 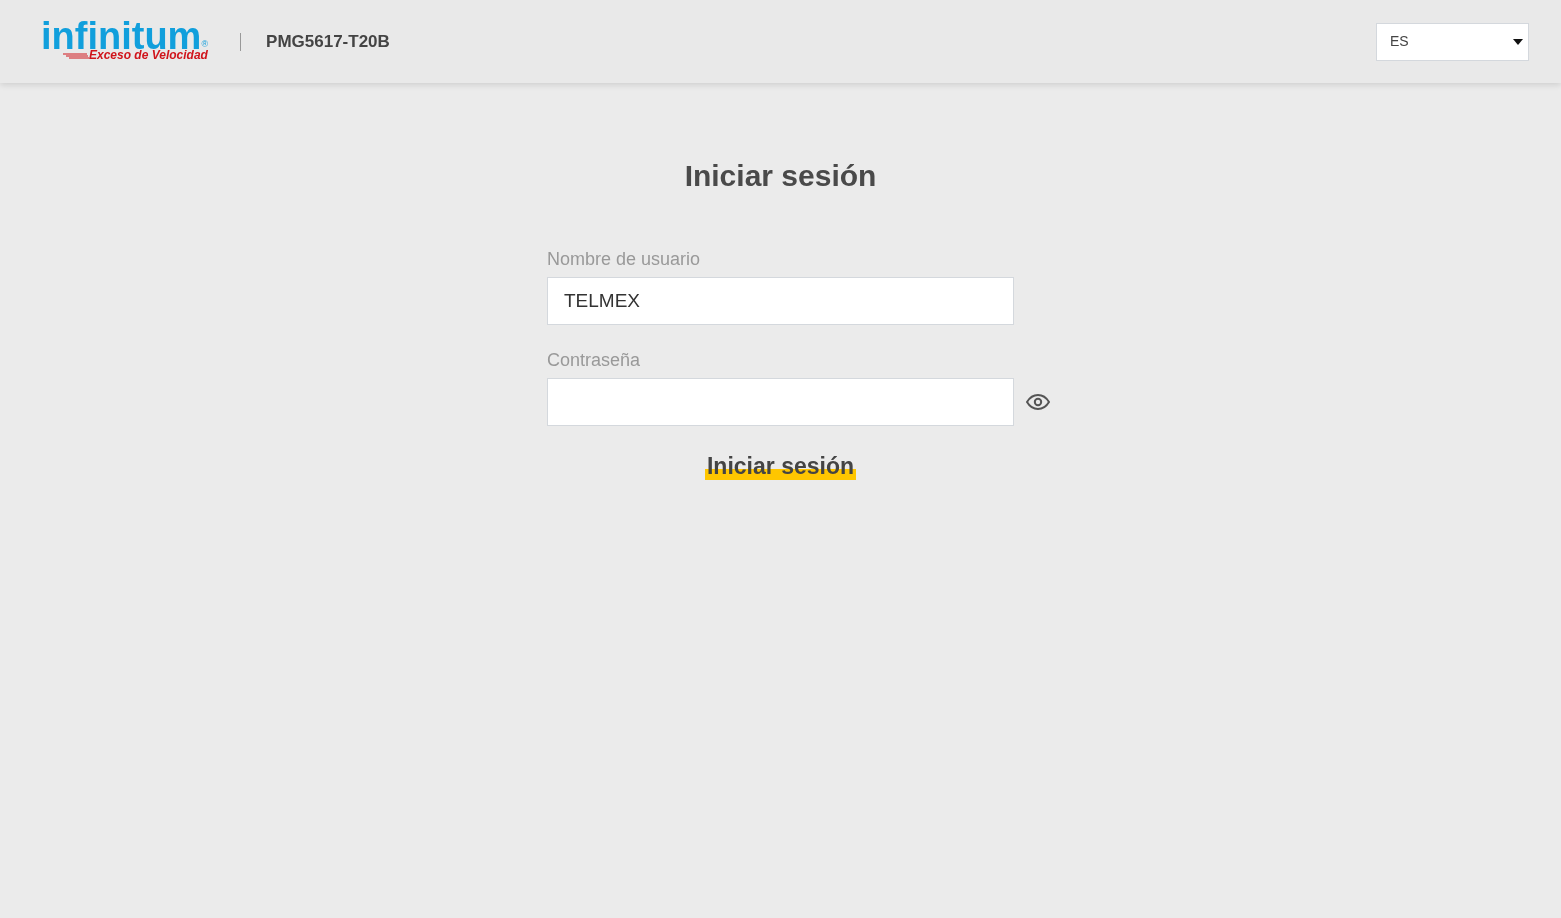 I want to click on password-field, so click(x=780, y=402).